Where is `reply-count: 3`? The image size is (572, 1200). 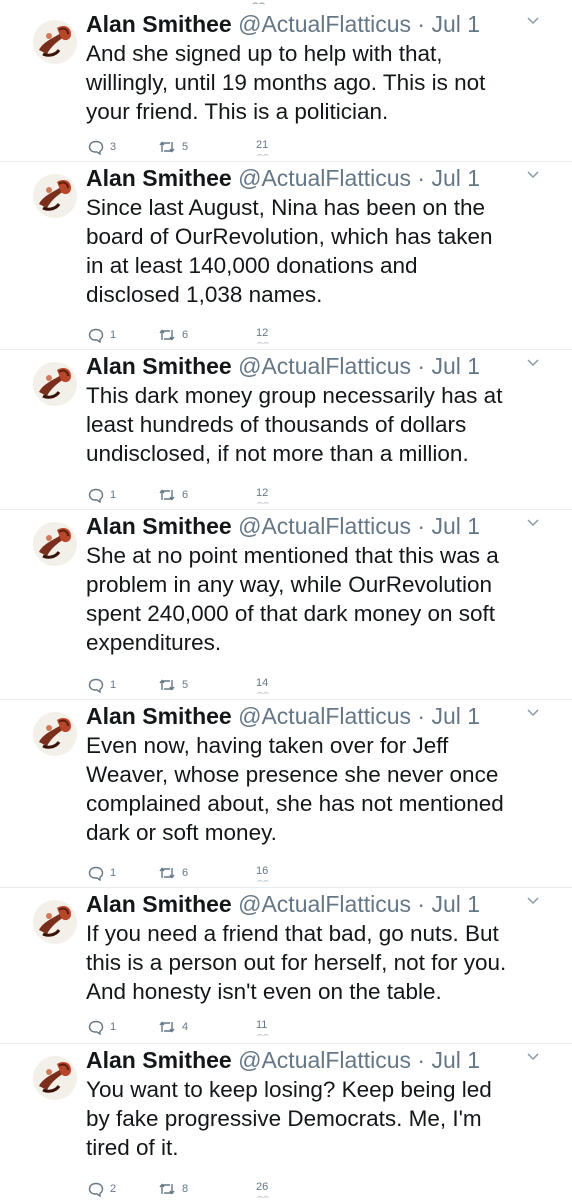
reply-count: 3 is located at coordinates (113, 147).